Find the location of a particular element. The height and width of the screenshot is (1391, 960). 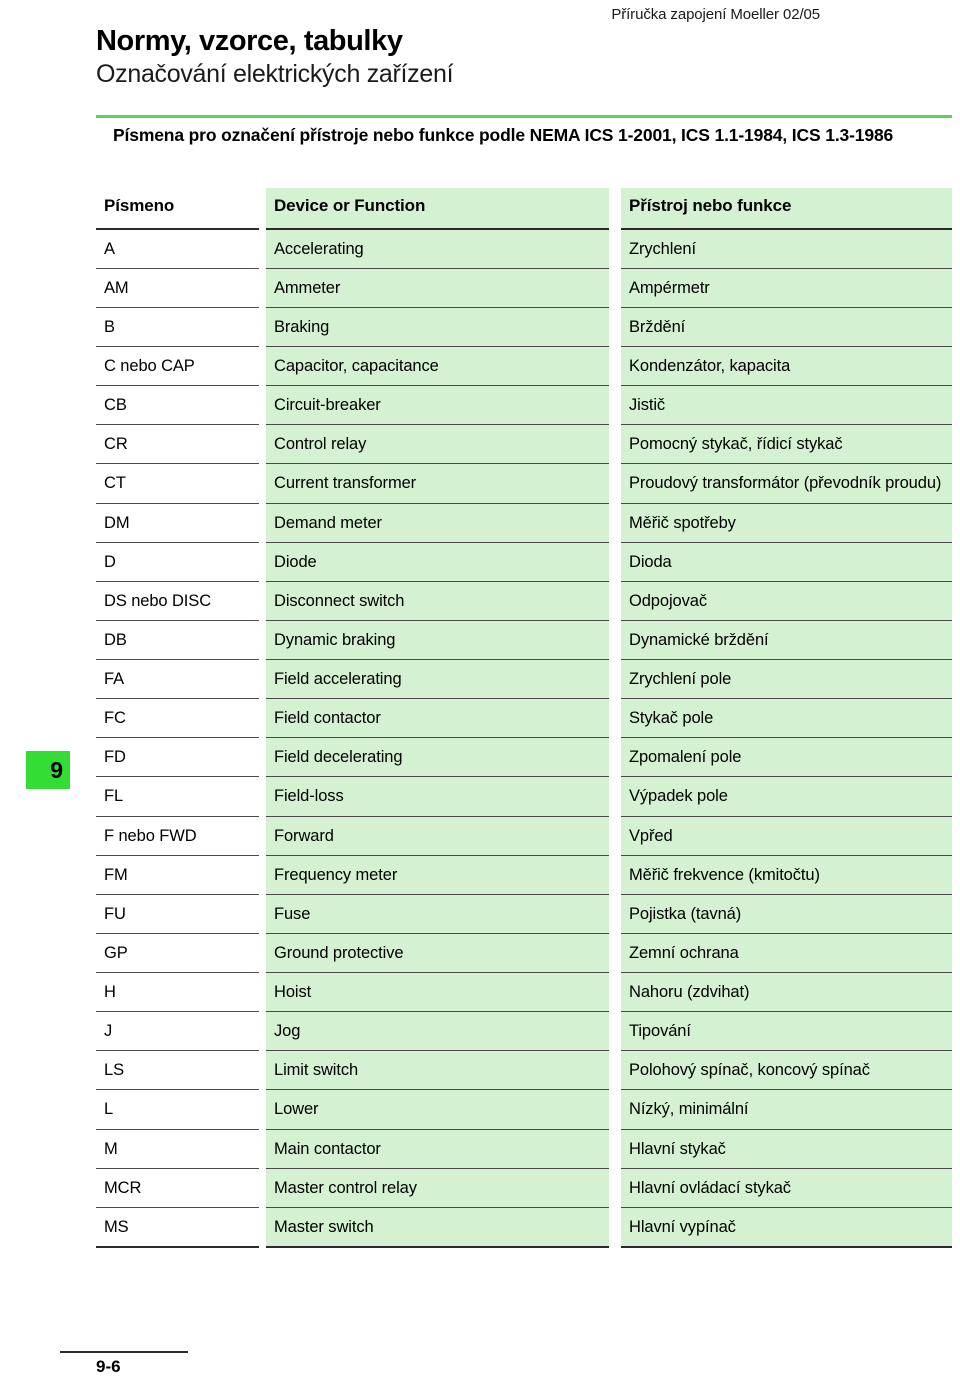

cell-device-cell: Demand meter is located at coordinates (437, 522).